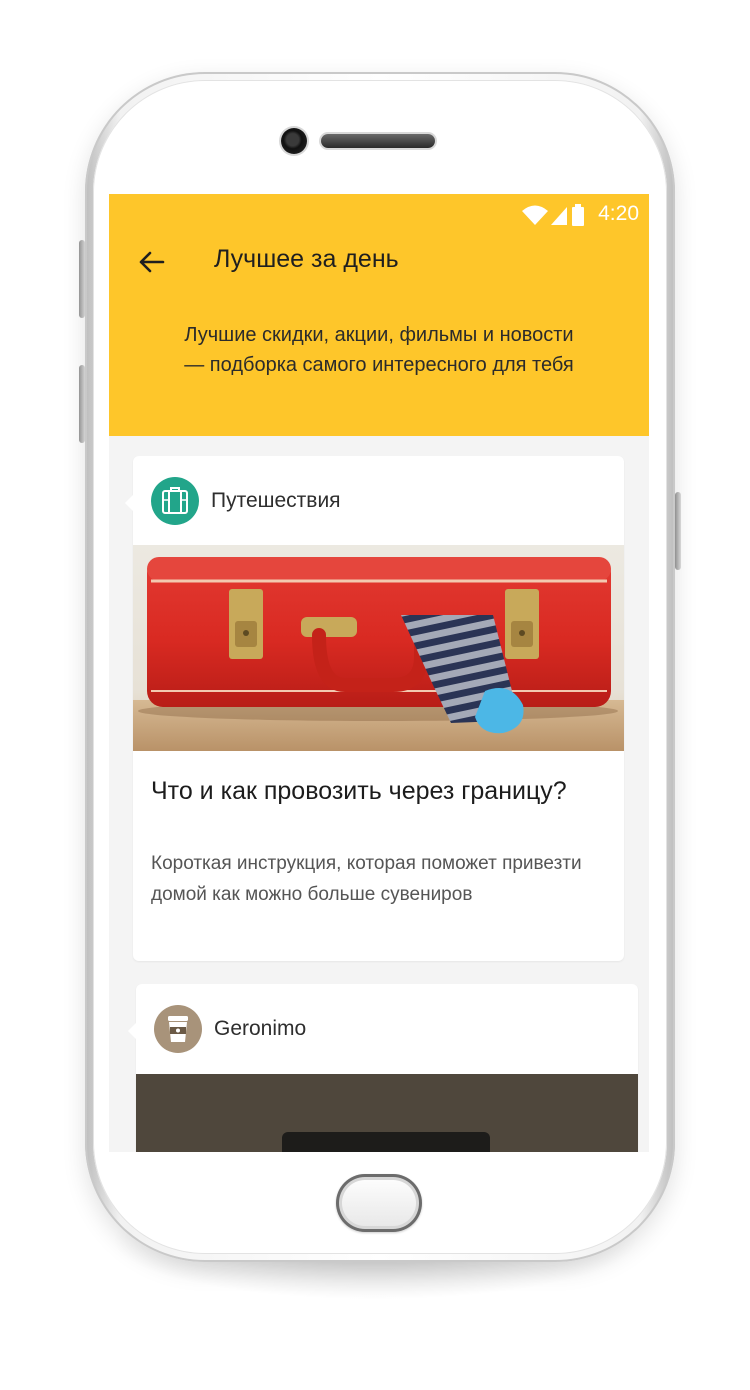  I want to click on card-image-suitcase, so click(378, 648).